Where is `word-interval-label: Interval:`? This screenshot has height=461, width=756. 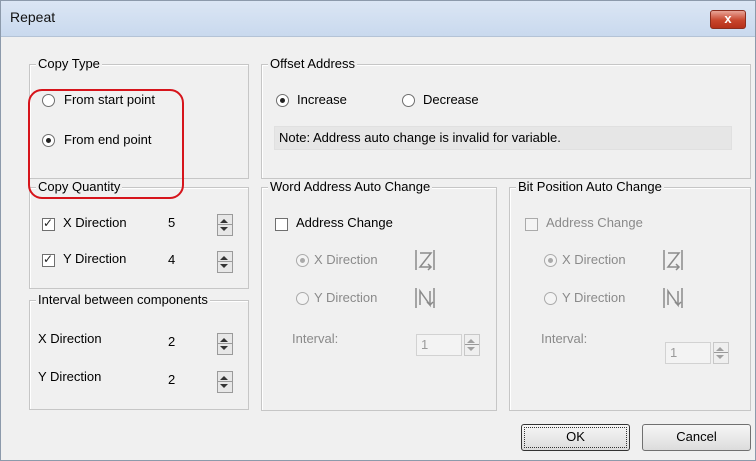 word-interval-label: Interval: is located at coordinates (315, 338).